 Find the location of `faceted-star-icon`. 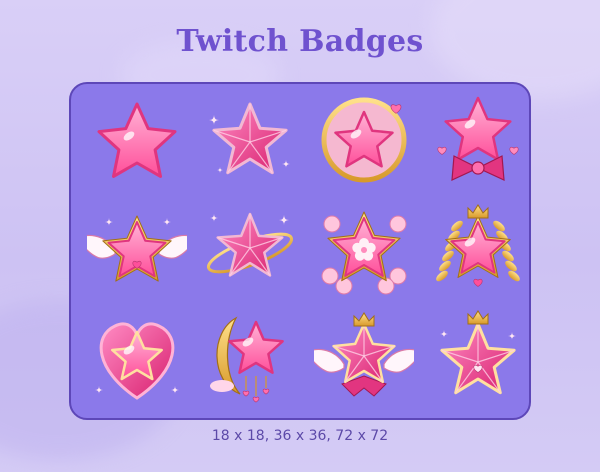

faceted-star-icon is located at coordinates (250, 140).